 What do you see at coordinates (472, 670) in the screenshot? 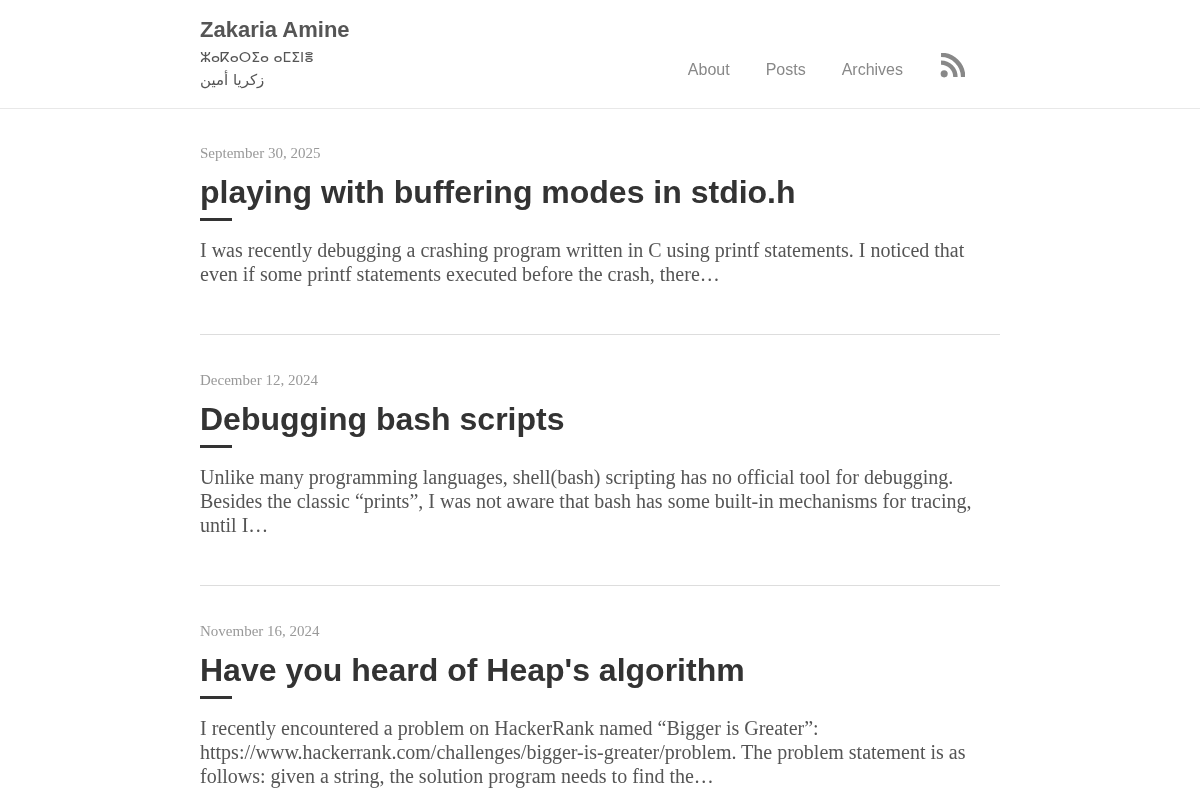
I see `post-title-link: Have you heard of Heap's algorithm` at bounding box center [472, 670].